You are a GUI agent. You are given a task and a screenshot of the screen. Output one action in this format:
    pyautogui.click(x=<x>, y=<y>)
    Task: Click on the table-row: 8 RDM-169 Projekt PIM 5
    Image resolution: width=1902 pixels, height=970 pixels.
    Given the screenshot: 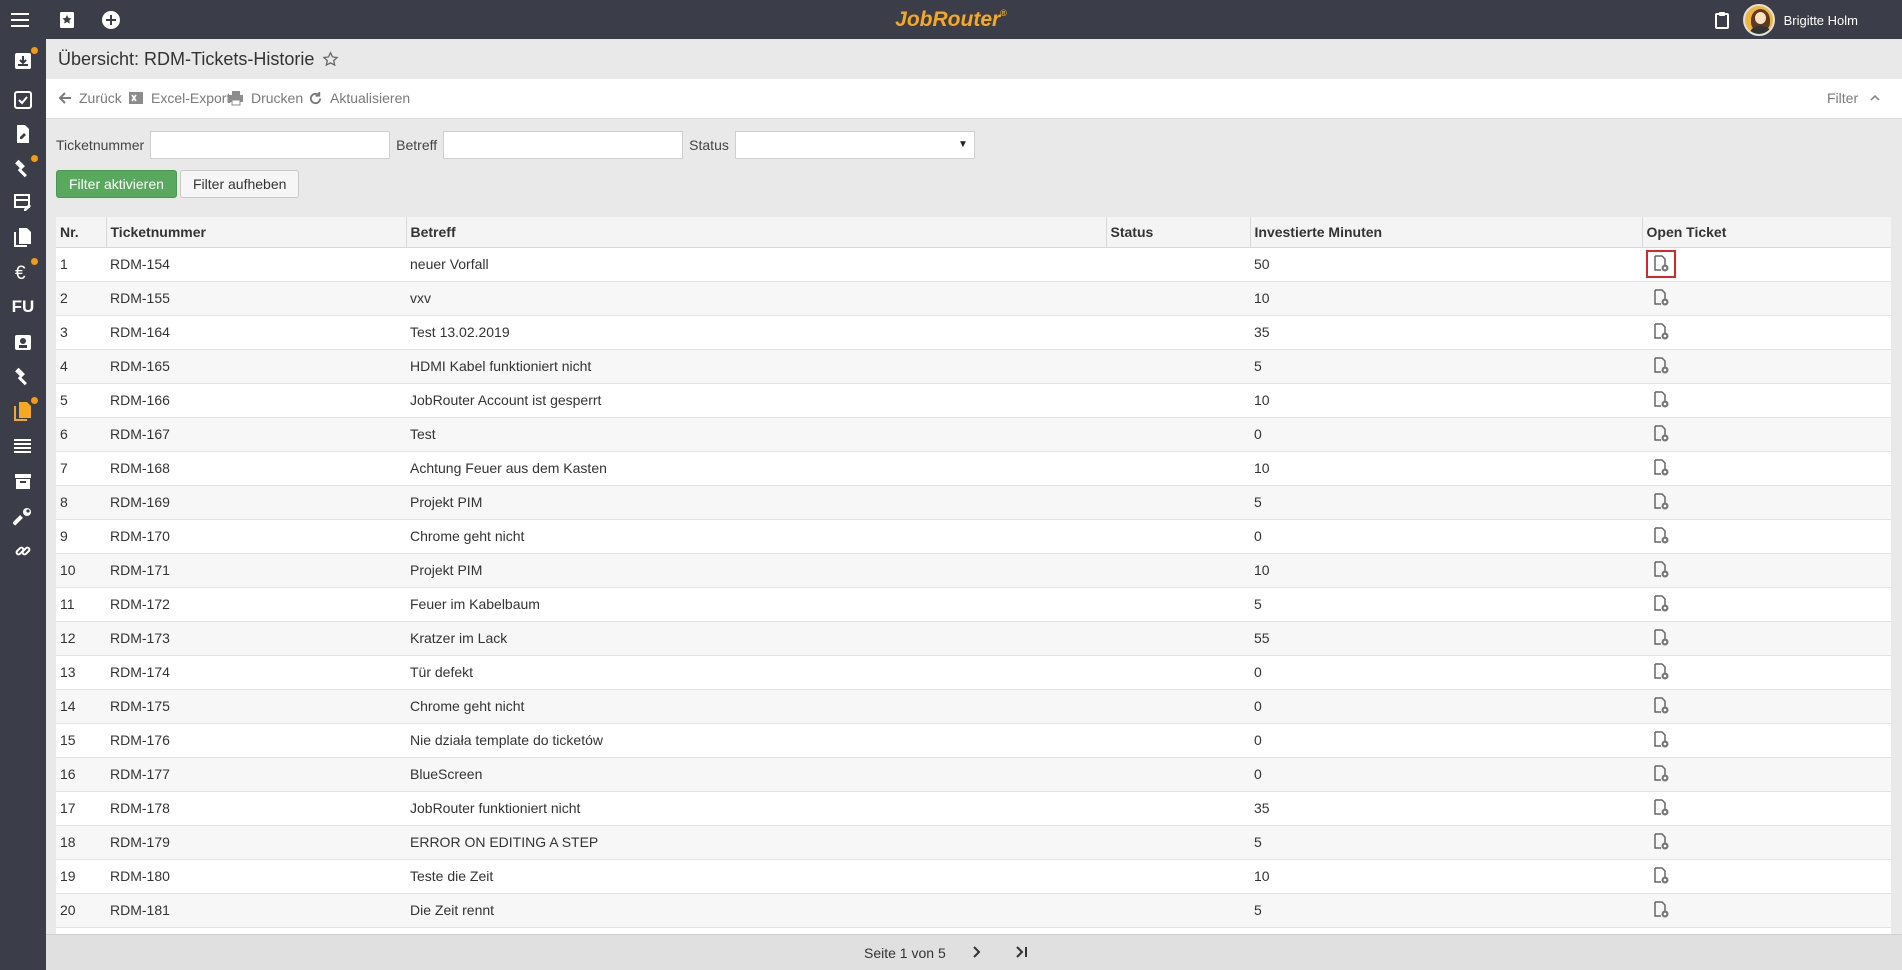 What is the action you would take?
    pyautogui.click(x=973, y=502)
    